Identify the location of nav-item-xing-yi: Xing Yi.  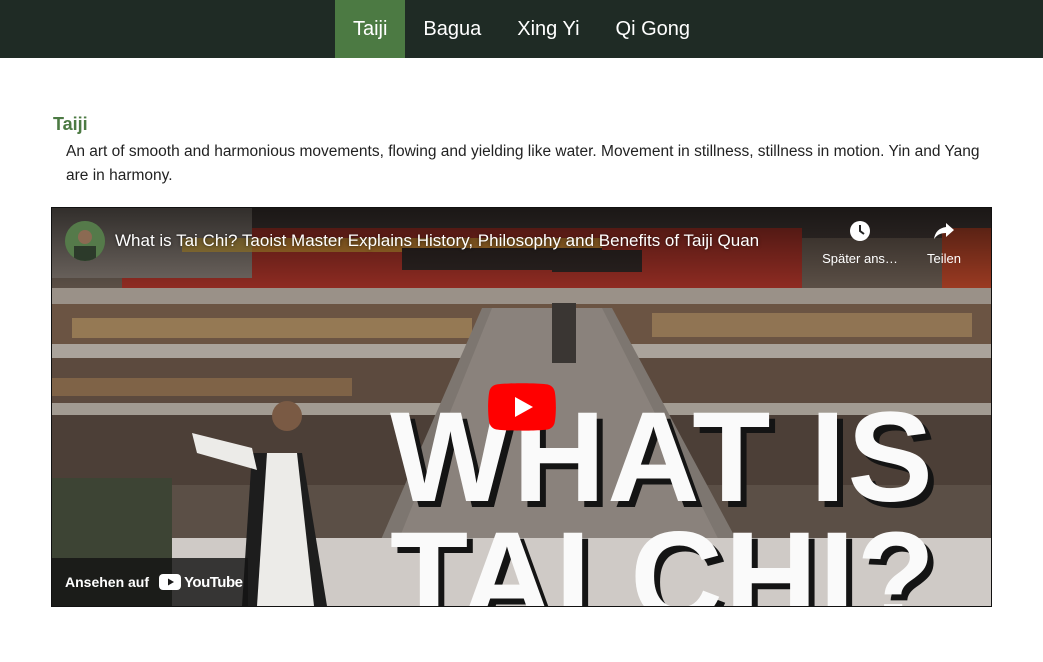
(548, 29).